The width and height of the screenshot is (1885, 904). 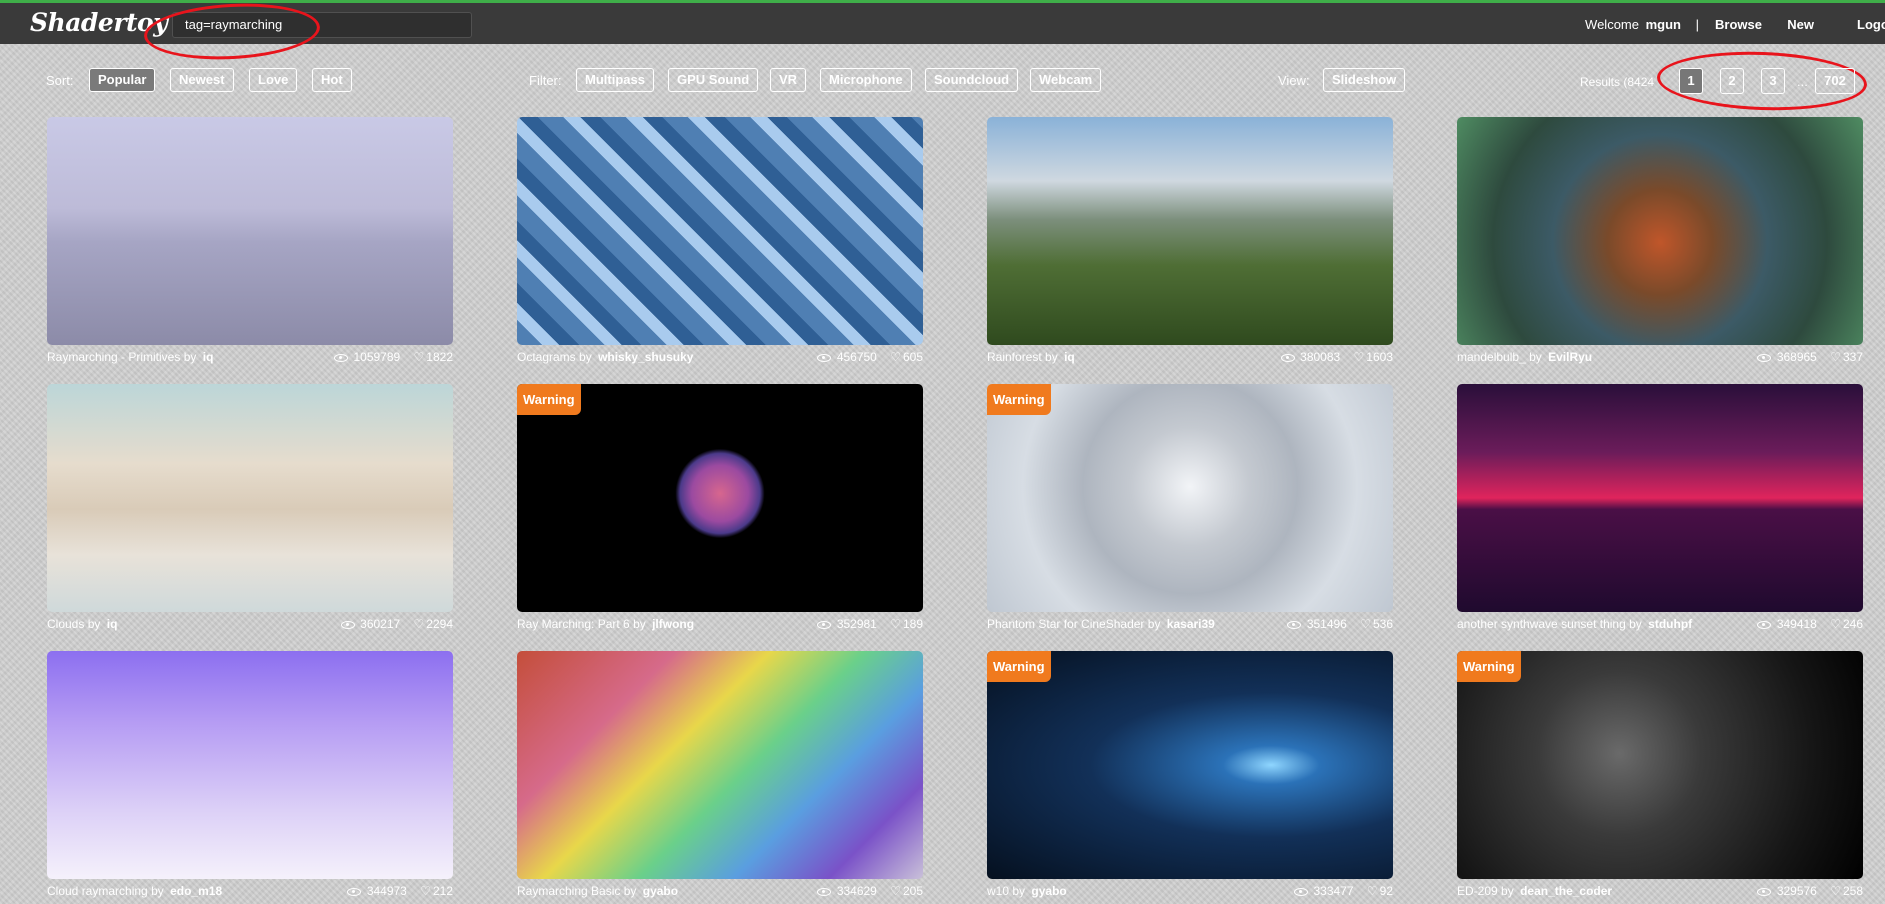 I want to click on shader-card: Warning w10 by gyabo 333477 ♡ 92, so click(x=1190, y=775).